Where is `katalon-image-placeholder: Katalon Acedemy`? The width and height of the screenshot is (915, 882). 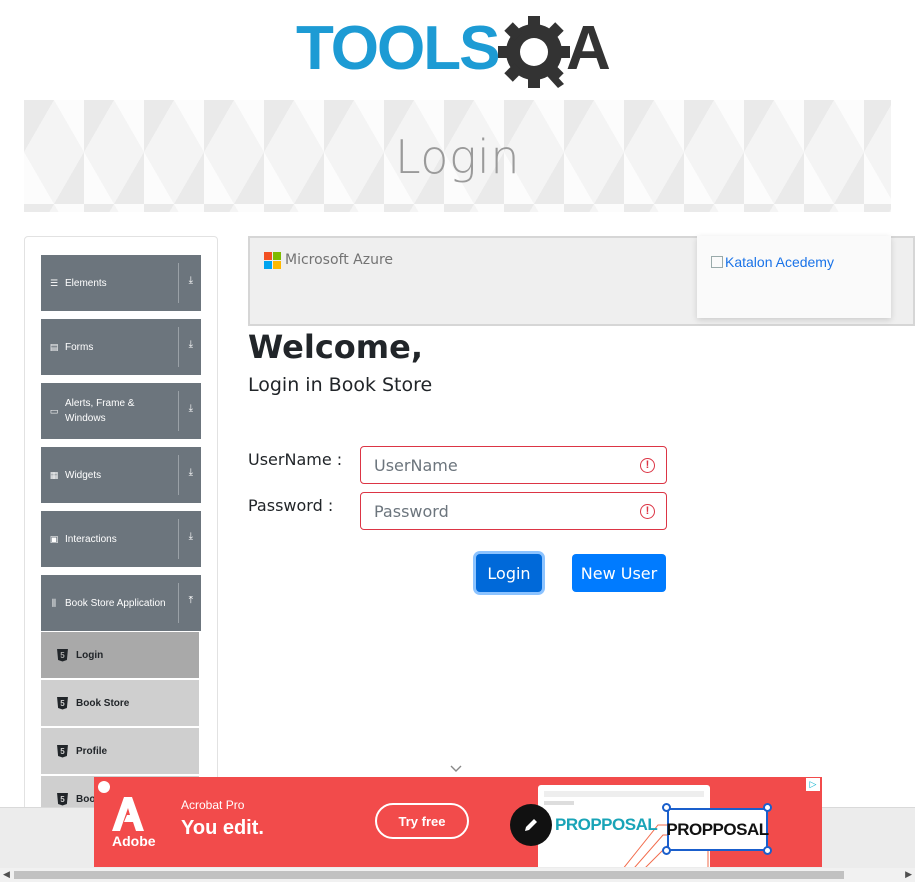
katalon-image-placeholder: Katalon Acedemy is located at coordinates (772, 262).